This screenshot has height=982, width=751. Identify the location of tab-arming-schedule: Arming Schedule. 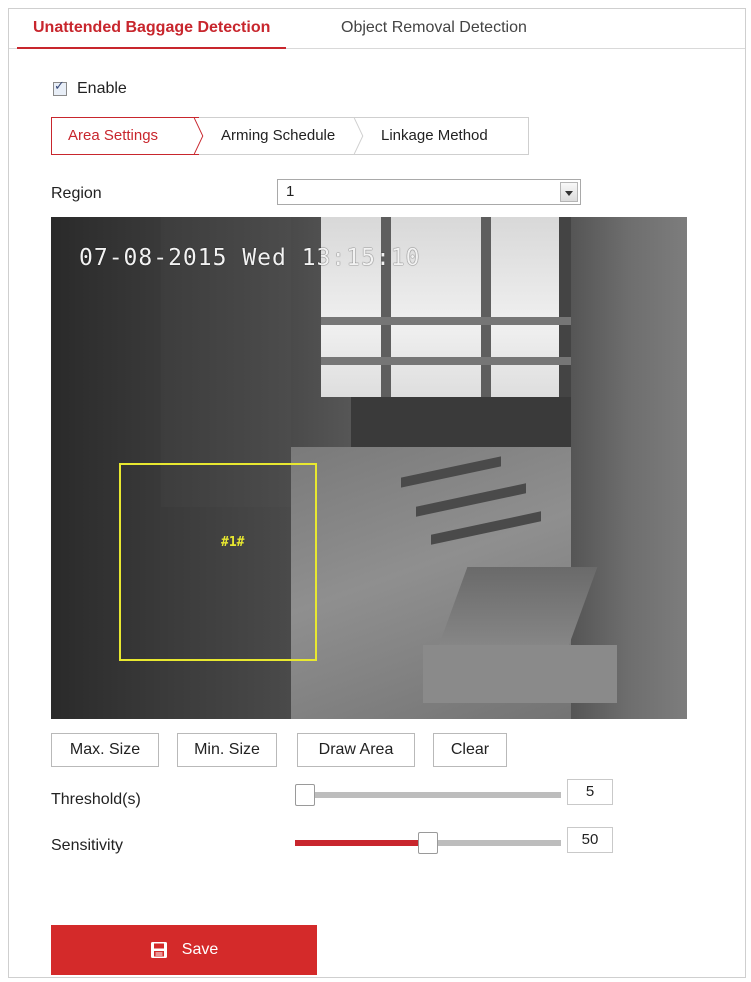
(281, 136).